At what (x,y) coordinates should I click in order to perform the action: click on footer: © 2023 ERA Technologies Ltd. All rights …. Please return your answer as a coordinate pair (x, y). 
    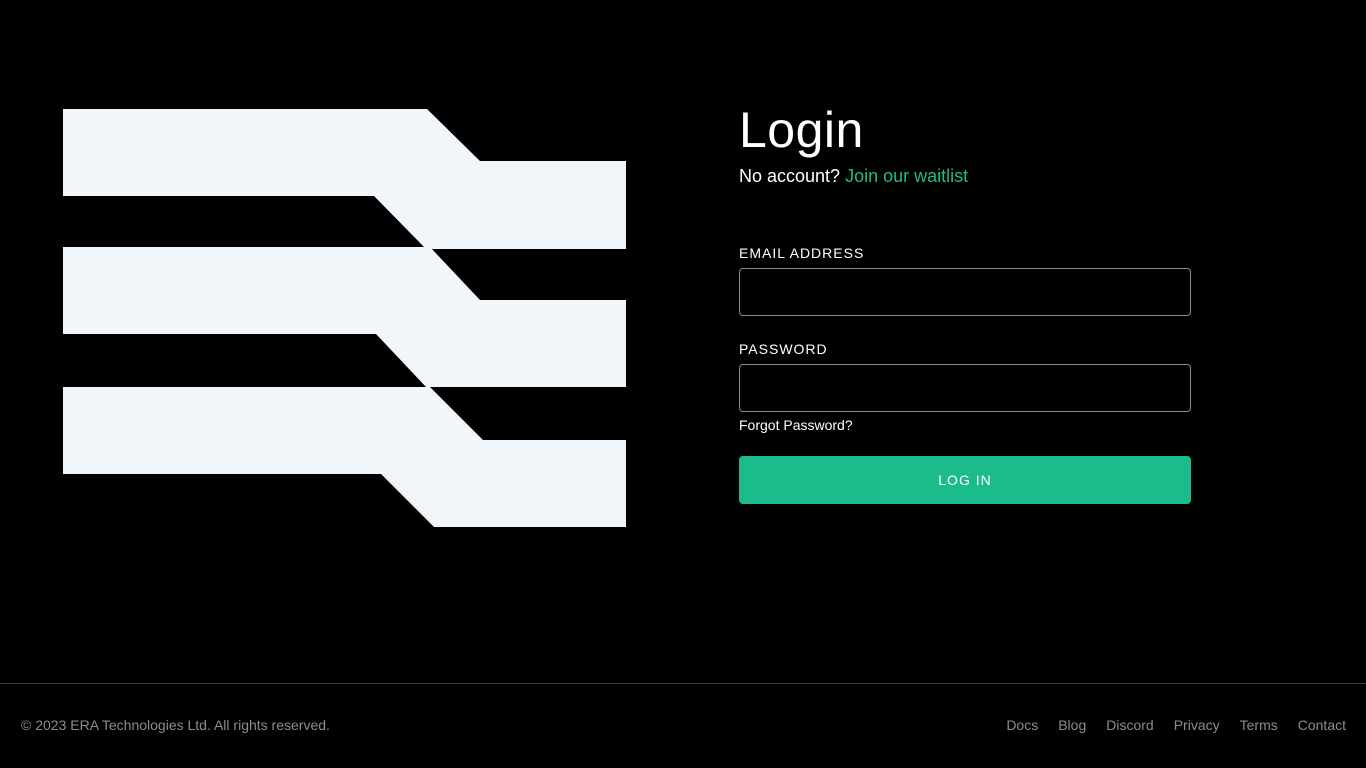
    Looking at the image, I should click on (683, 725).